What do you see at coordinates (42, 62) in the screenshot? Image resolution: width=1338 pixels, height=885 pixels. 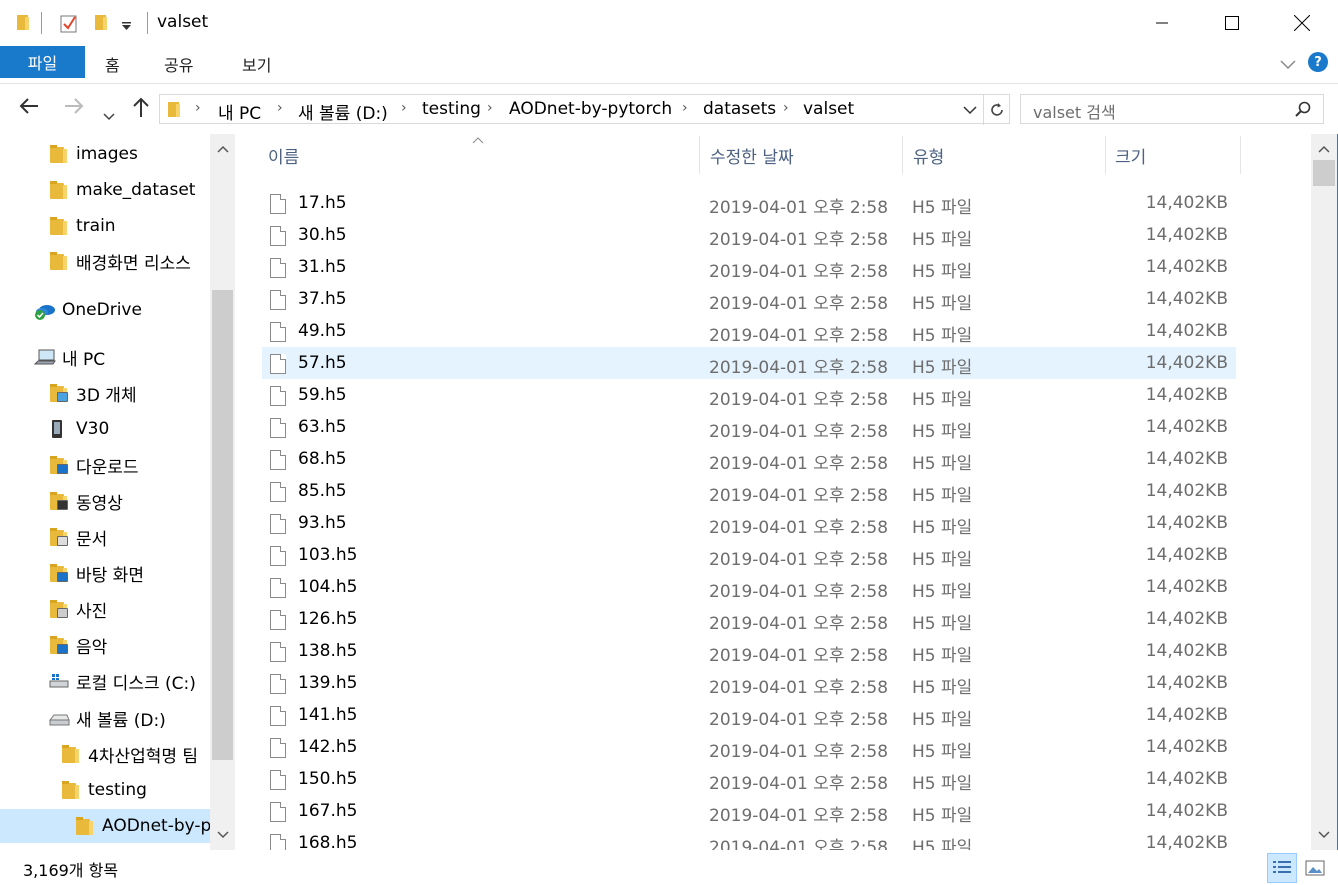 I see `tab-file: 파일` at bounding box center [42, 62].